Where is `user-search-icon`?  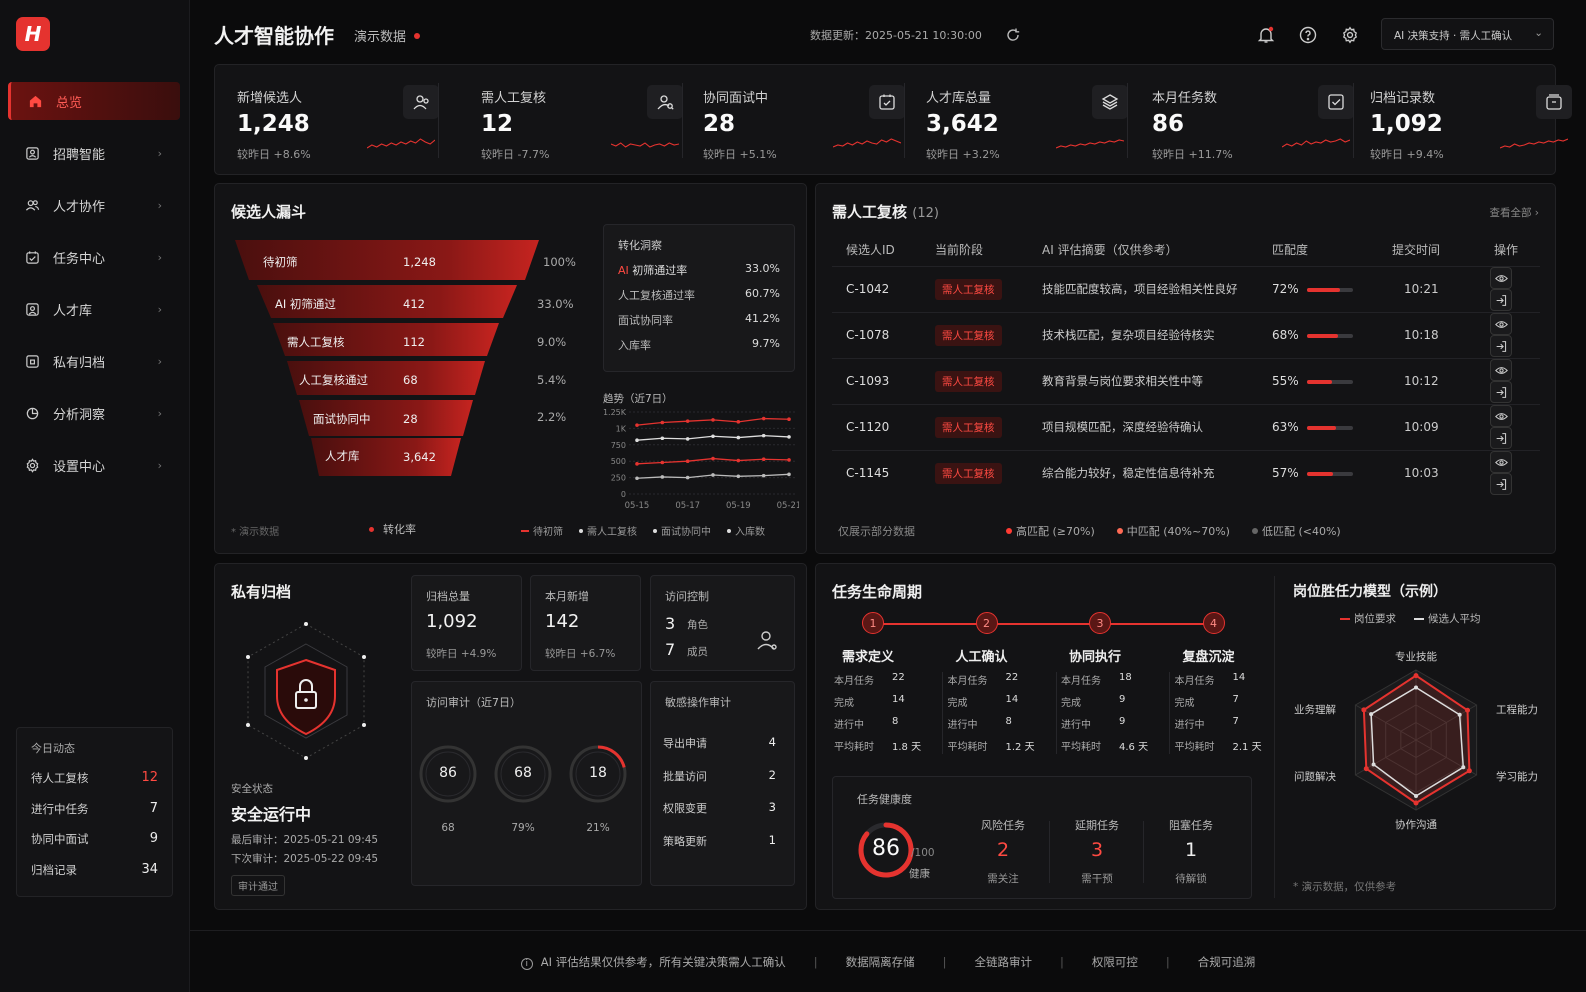
user-search-icon is located at coordinates (665, 102).